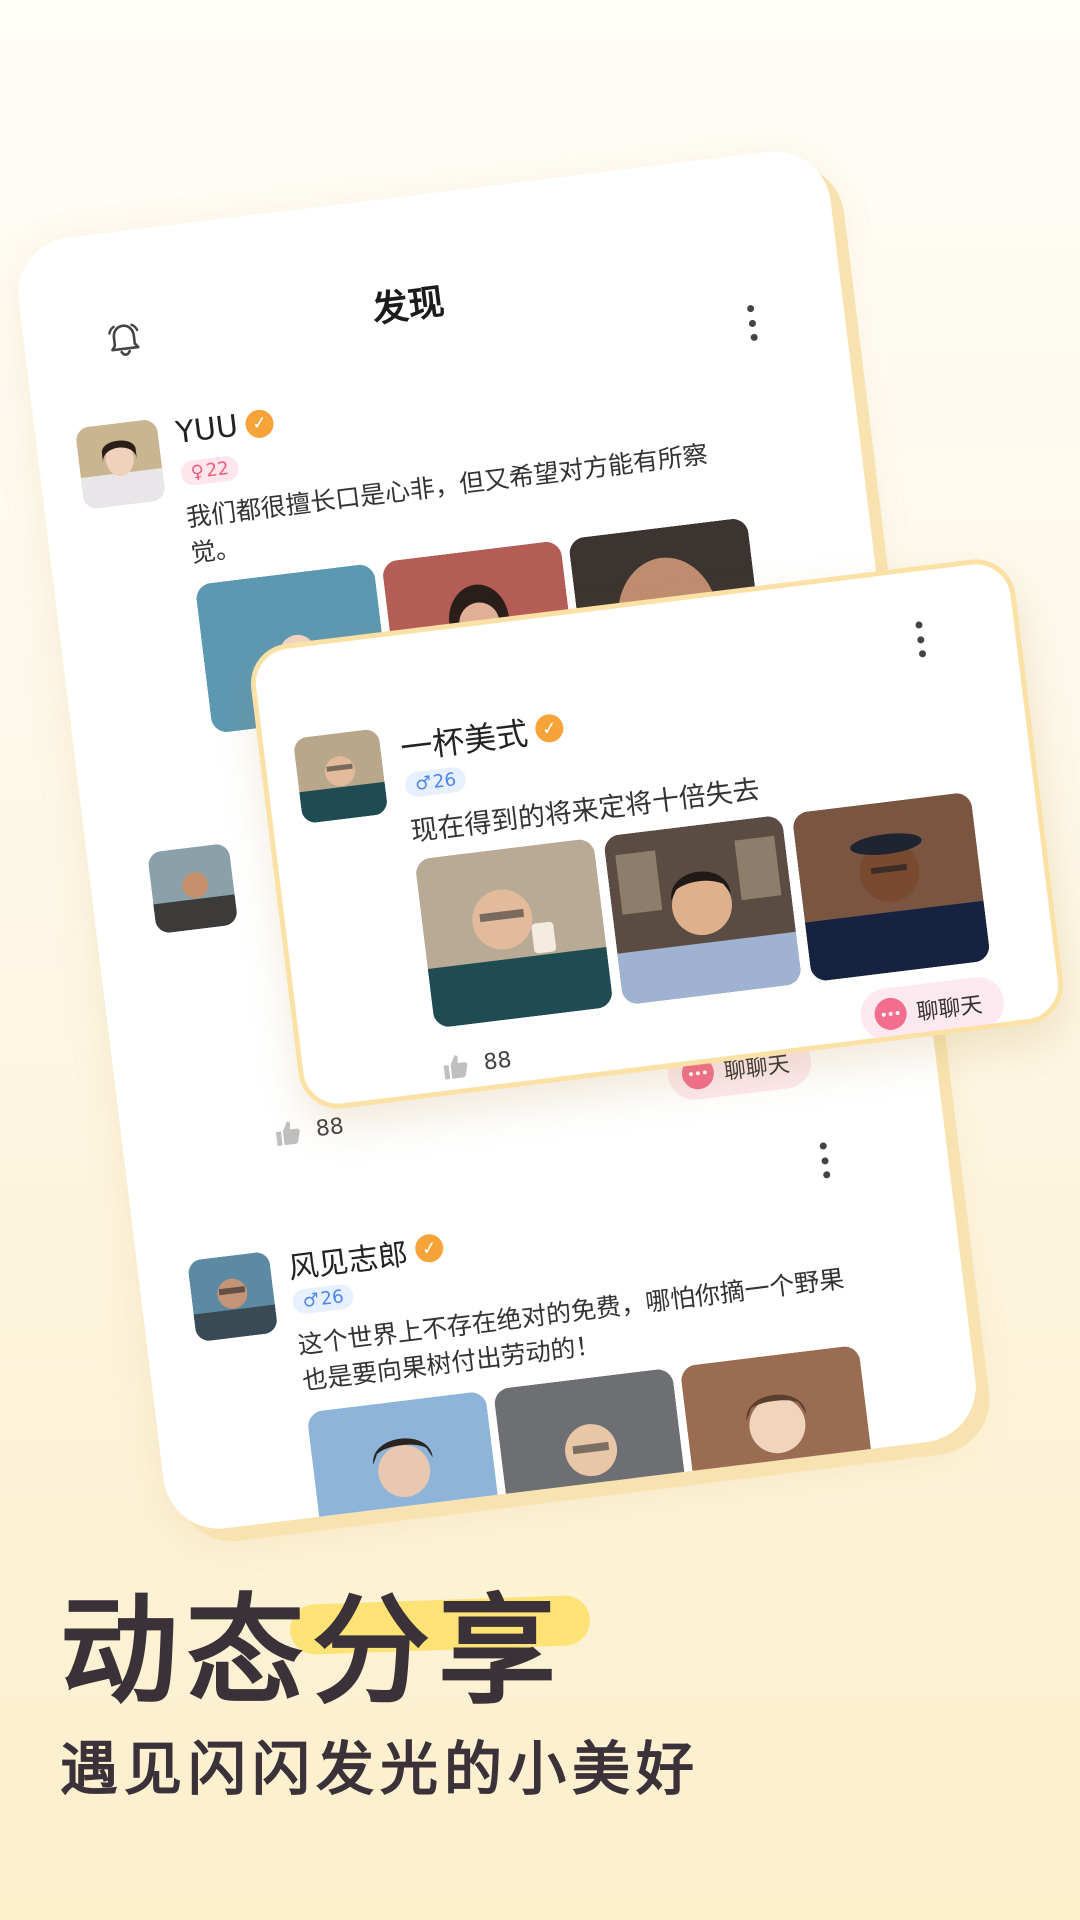  I want to click on username: 风见志郎 ✓, so click(366, 1256).